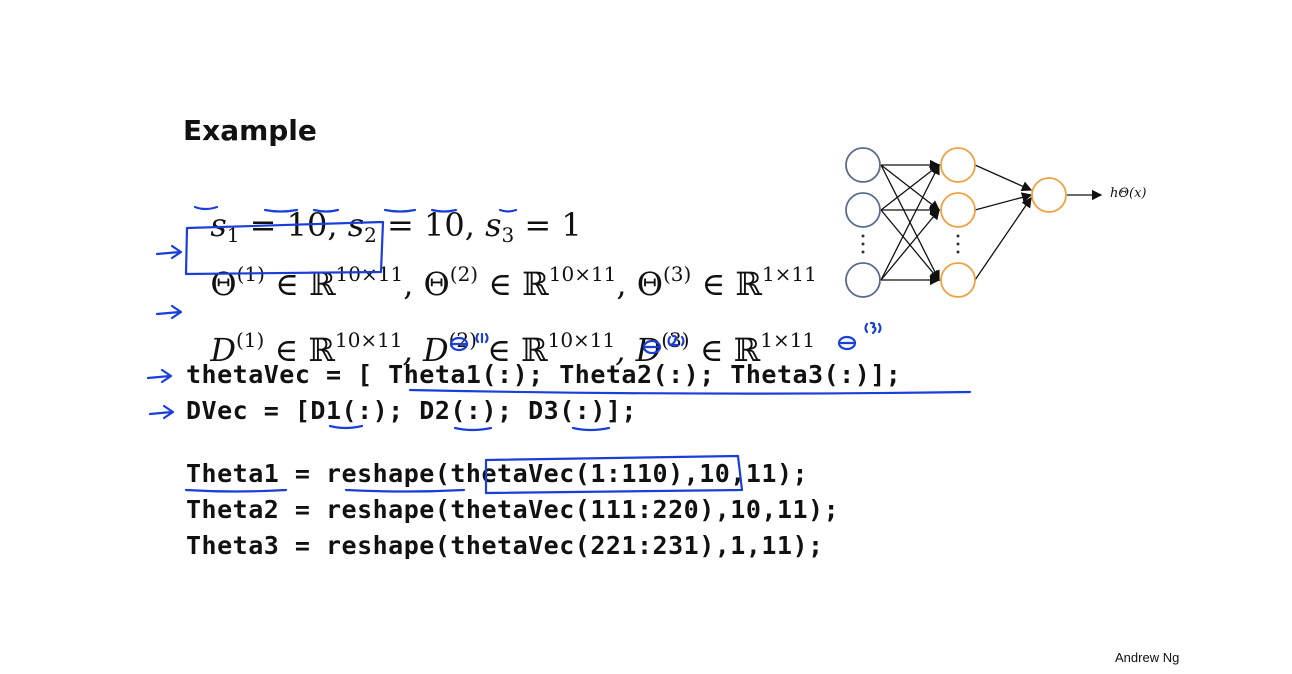  What do you see at coordinates (206, 208) in the screenshot?
I see `underline-s1` at bounding box center [206, 208].